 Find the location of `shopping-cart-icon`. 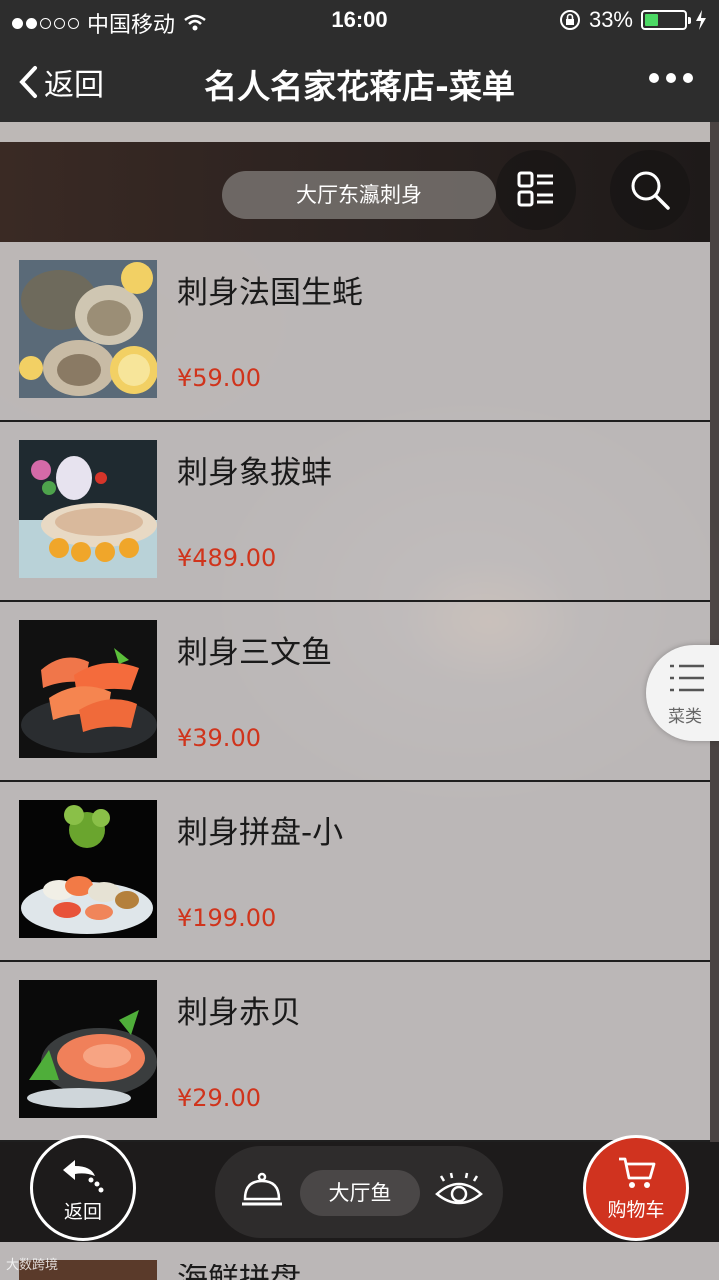

shopping-cart-icon is located at coordinates (637, 1172).